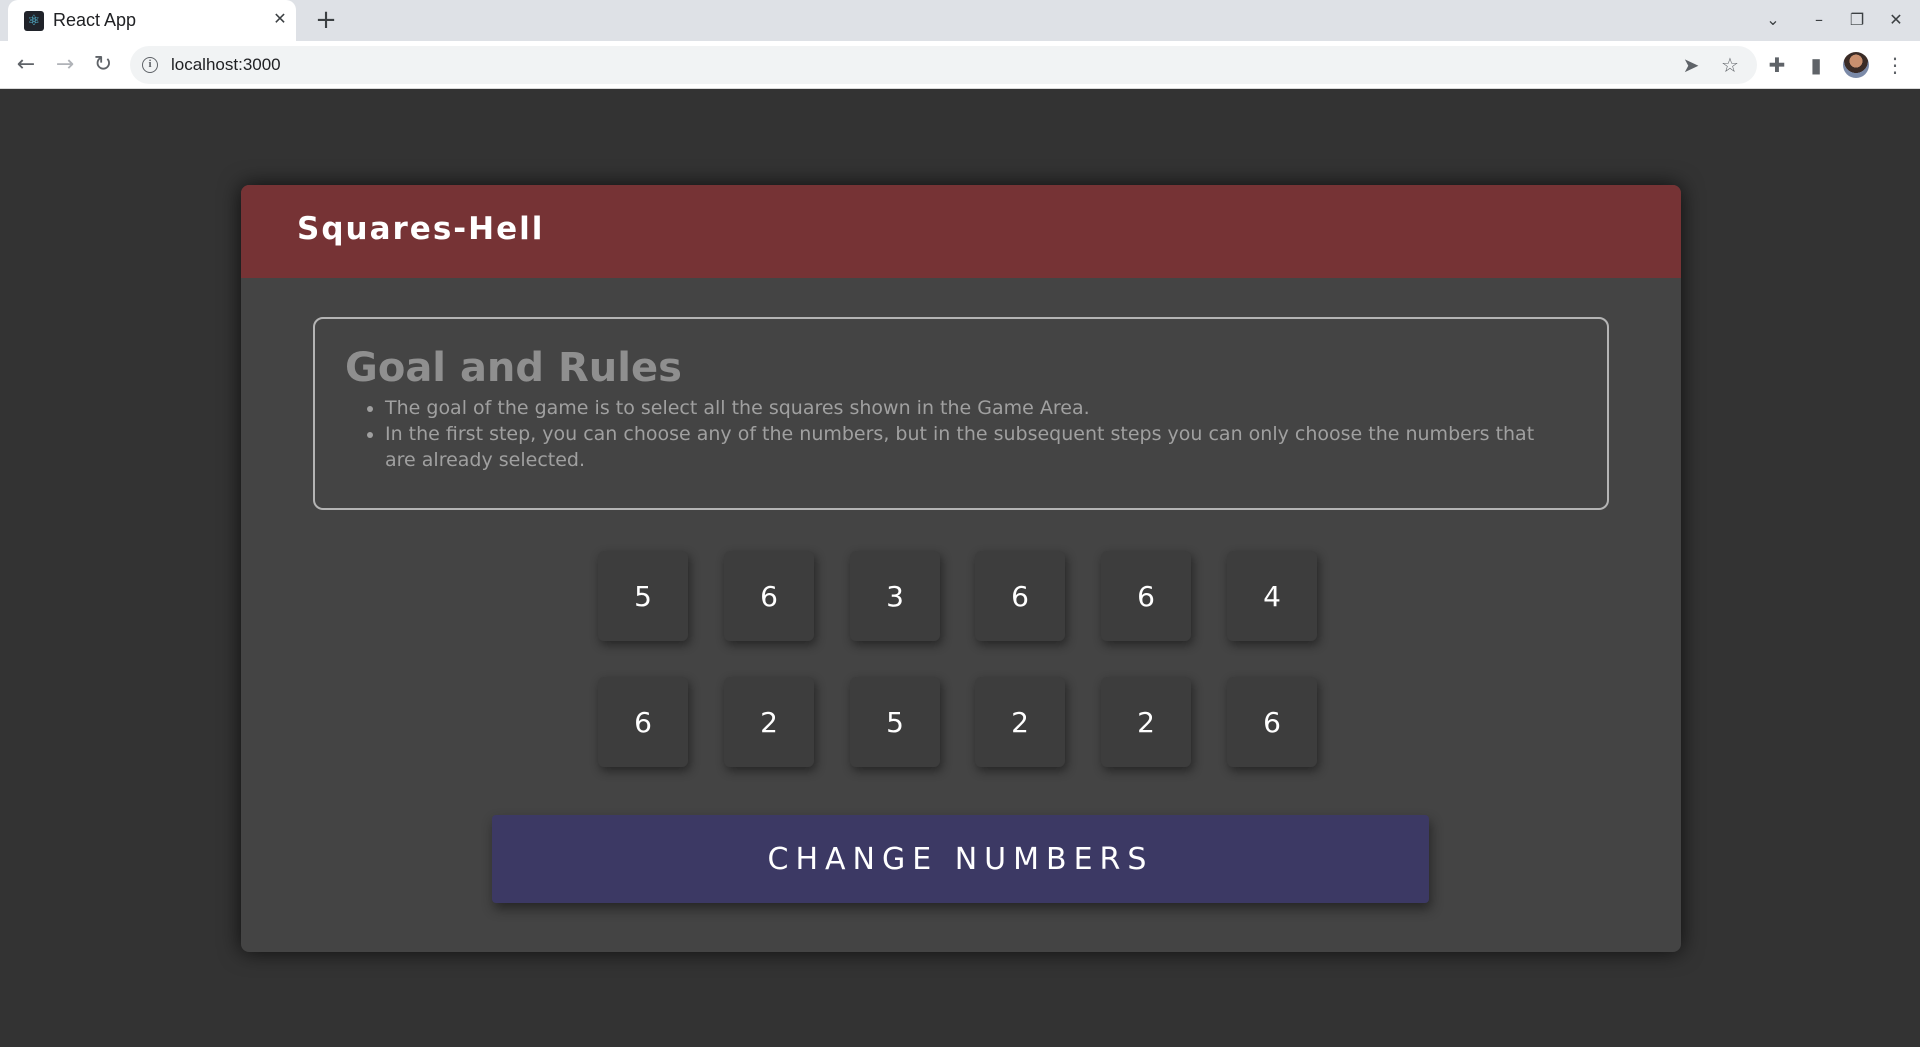 This screenshot has height=1047, width=1920. I want to click on new-tab-button: +, so click(326, 20).